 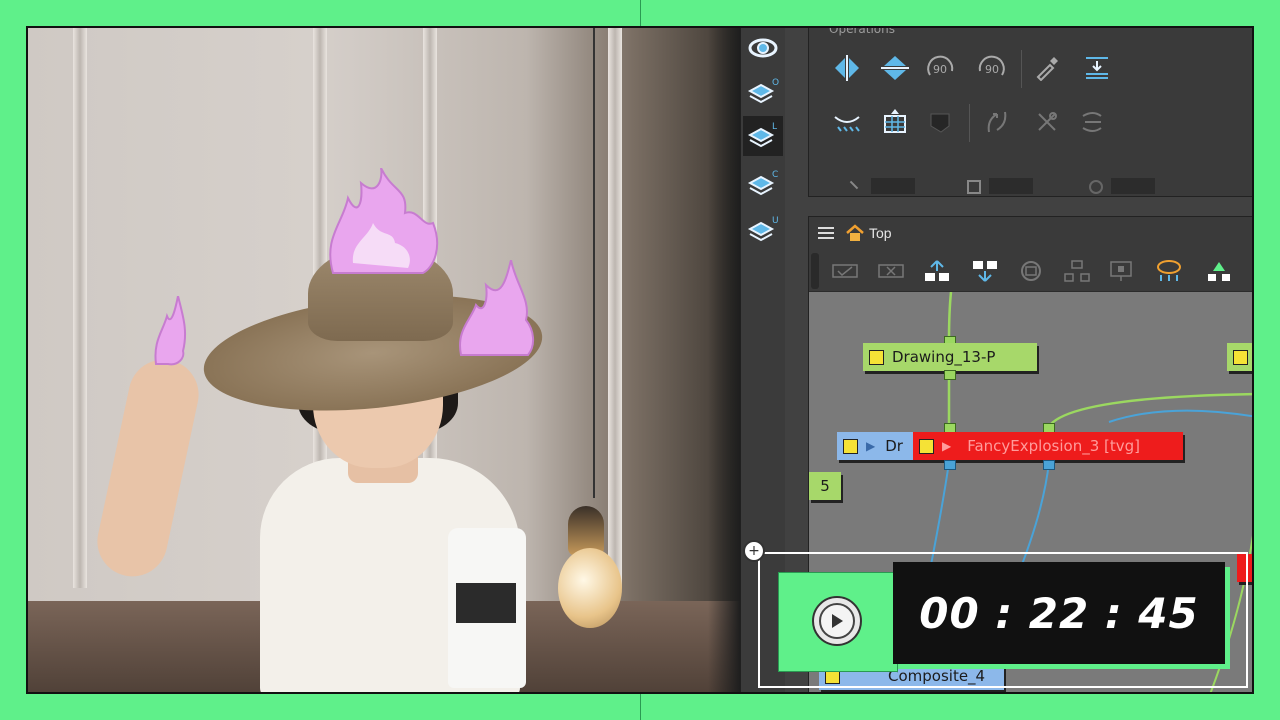 I want to click on enable-node-icon, so click(x=845, y=271).